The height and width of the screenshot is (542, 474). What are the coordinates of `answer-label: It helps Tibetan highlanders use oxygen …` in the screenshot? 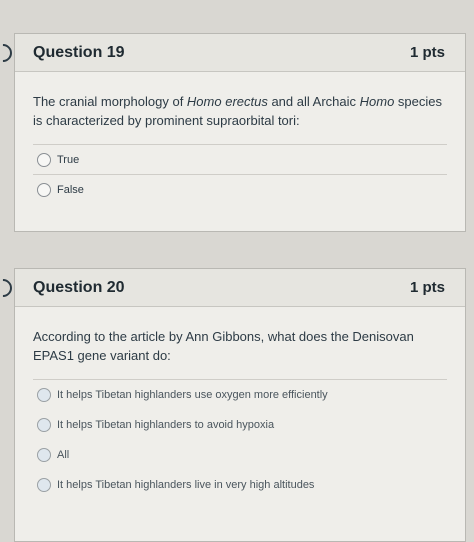 It's located at (192, 395).